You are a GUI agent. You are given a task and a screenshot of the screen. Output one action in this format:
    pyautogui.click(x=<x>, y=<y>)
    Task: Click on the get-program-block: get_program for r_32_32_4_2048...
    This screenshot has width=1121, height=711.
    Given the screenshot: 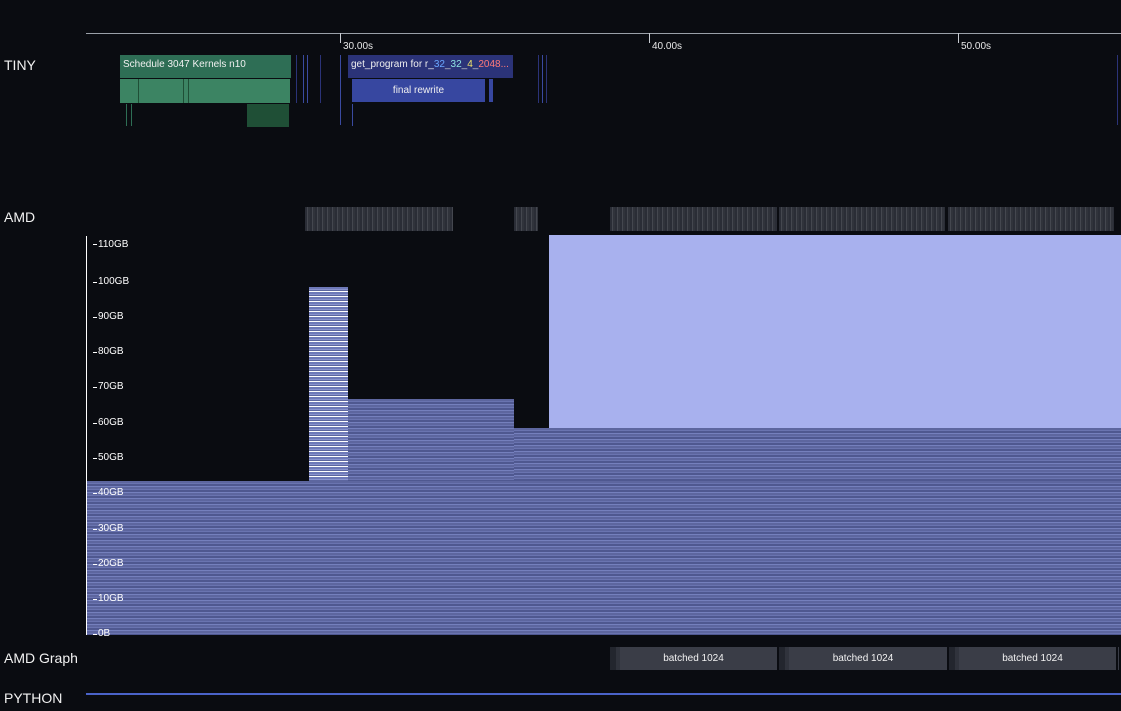 What is the action you would take?
    pyautogui.click(x=430, y=66)
    